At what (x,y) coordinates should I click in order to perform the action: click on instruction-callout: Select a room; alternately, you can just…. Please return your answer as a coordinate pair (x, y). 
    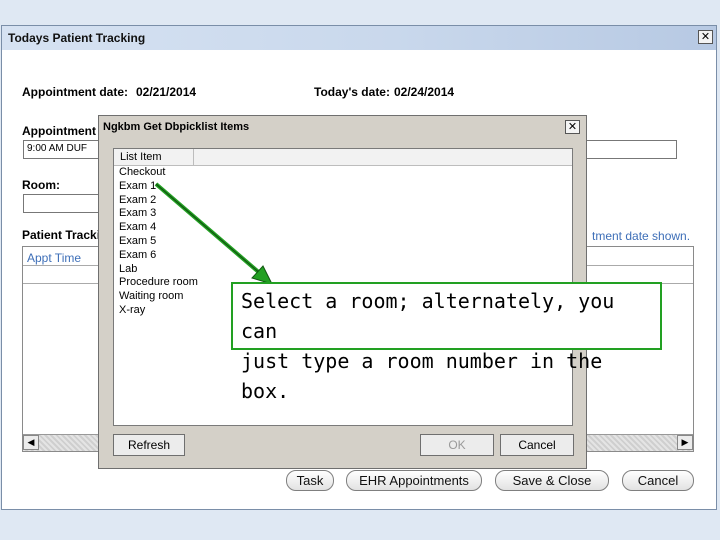
    Looking at the image, I should click on (446, 342).